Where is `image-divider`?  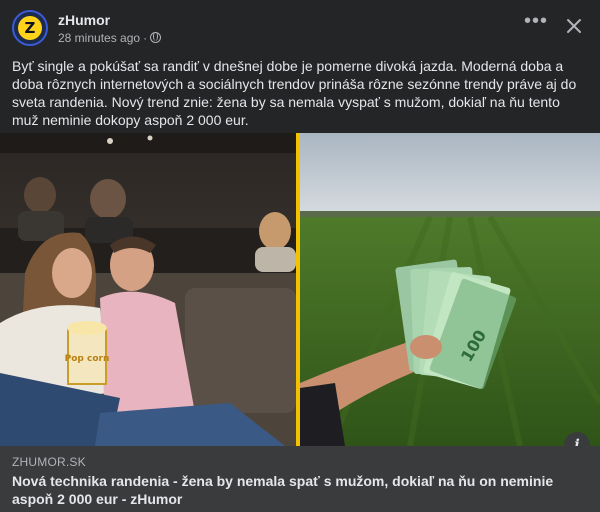
image-divider is located at coordinates (298, 289).